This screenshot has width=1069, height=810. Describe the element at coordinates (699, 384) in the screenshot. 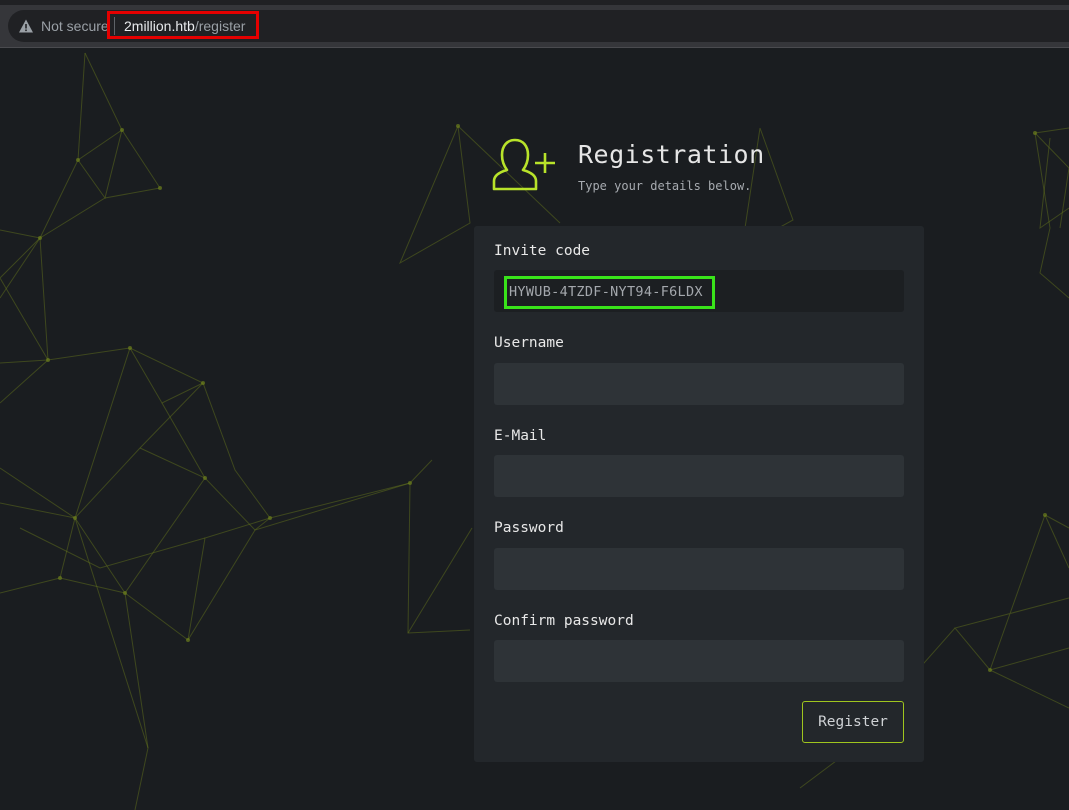

I see `username-field` at that location.